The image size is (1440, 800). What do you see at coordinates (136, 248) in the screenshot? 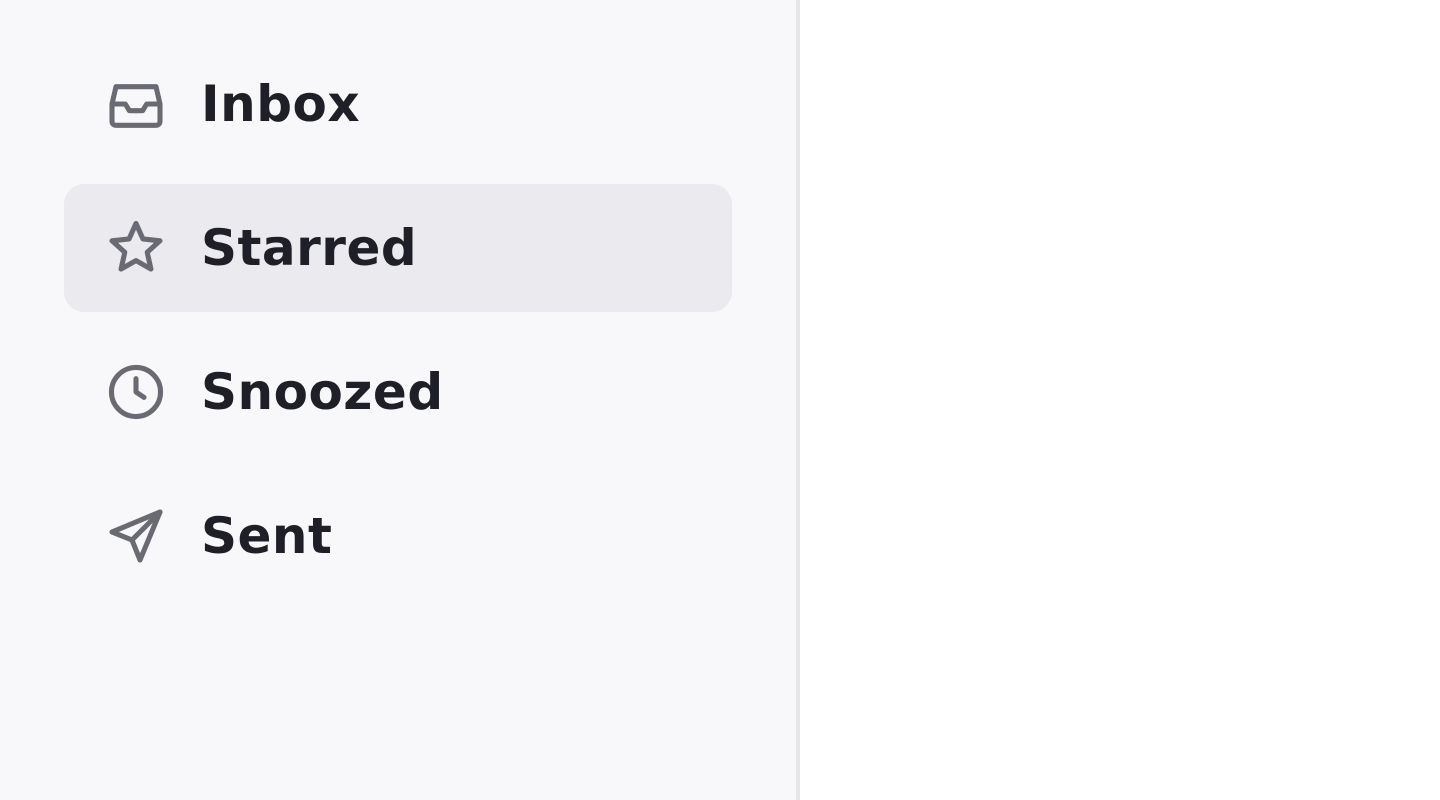
I see `star-icon` at bounding box center [136, 248].